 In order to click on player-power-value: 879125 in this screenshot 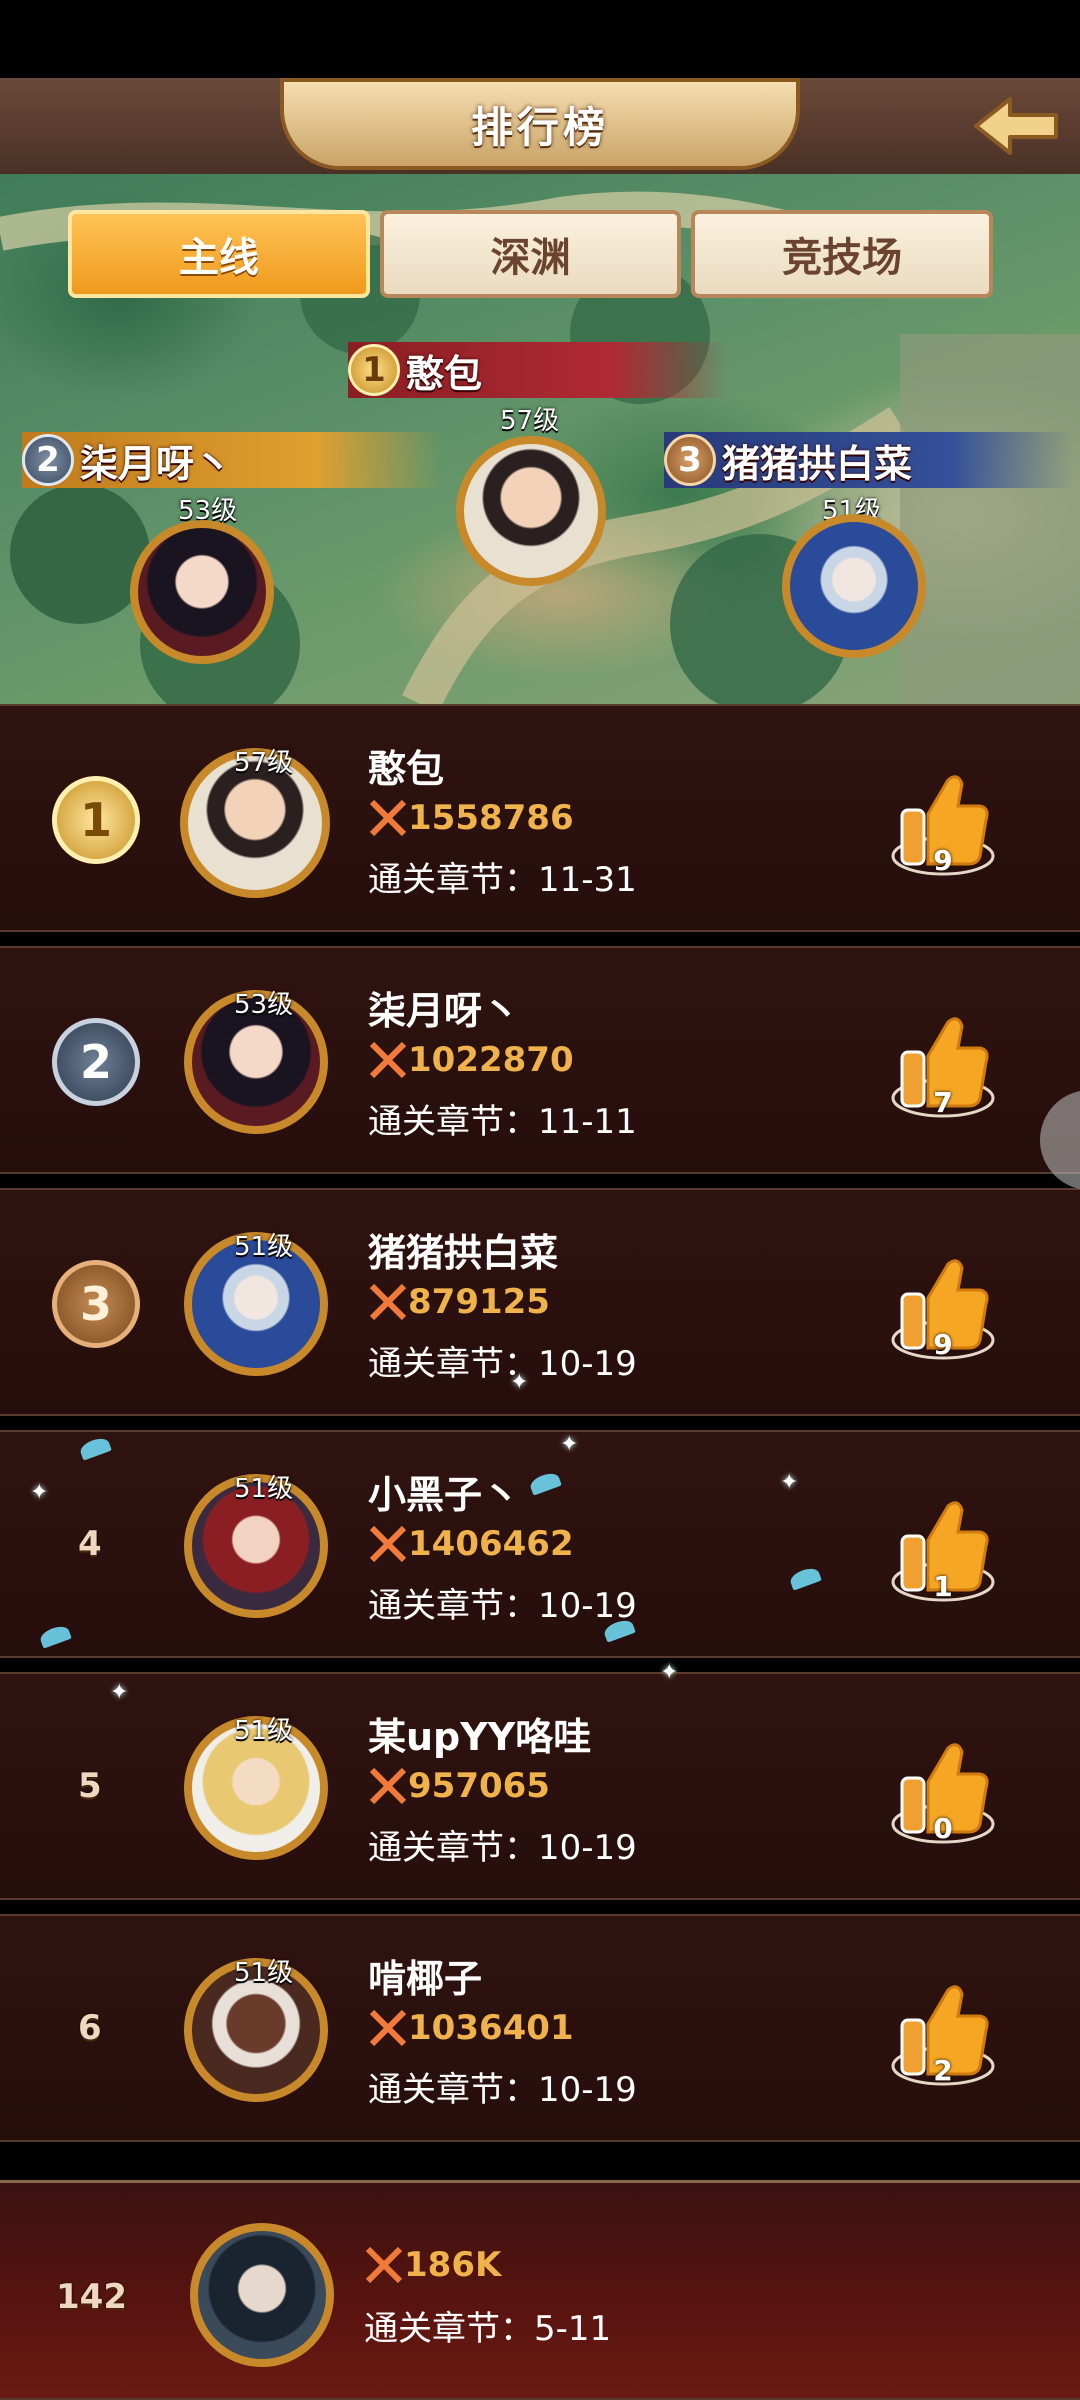, I will do `click(479, 1302)`.